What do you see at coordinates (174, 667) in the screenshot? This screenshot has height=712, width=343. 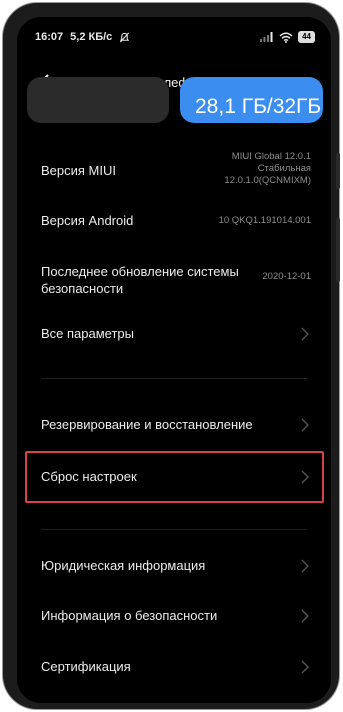 I see `row-certification: Сертификация` at bounding box center [174, 667].